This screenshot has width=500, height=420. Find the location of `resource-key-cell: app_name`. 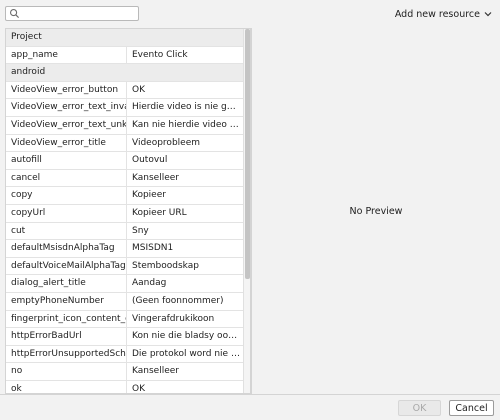

resource-key-cell: app_name is located at coordinates (66, 55).